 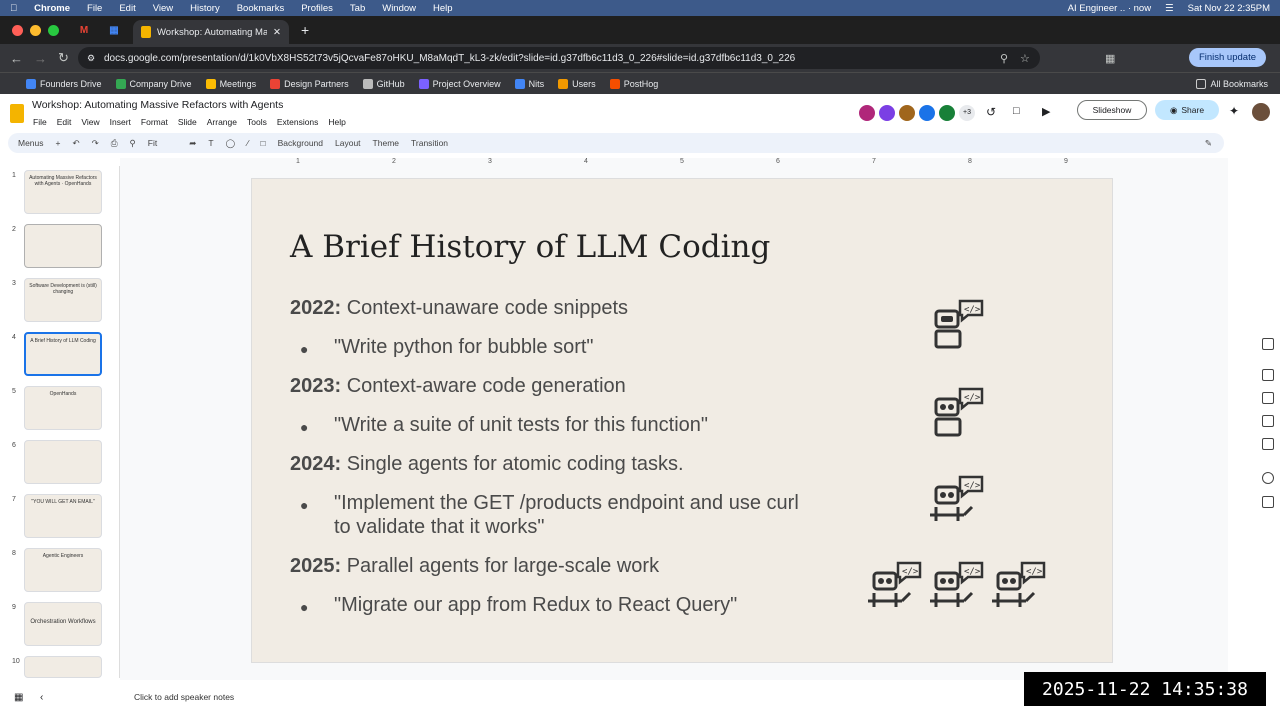 What do you see at coordinates (41, 697) in the screenshot?
I see `collapse-rail-icon: ‹` at bounding box center [41, 697].